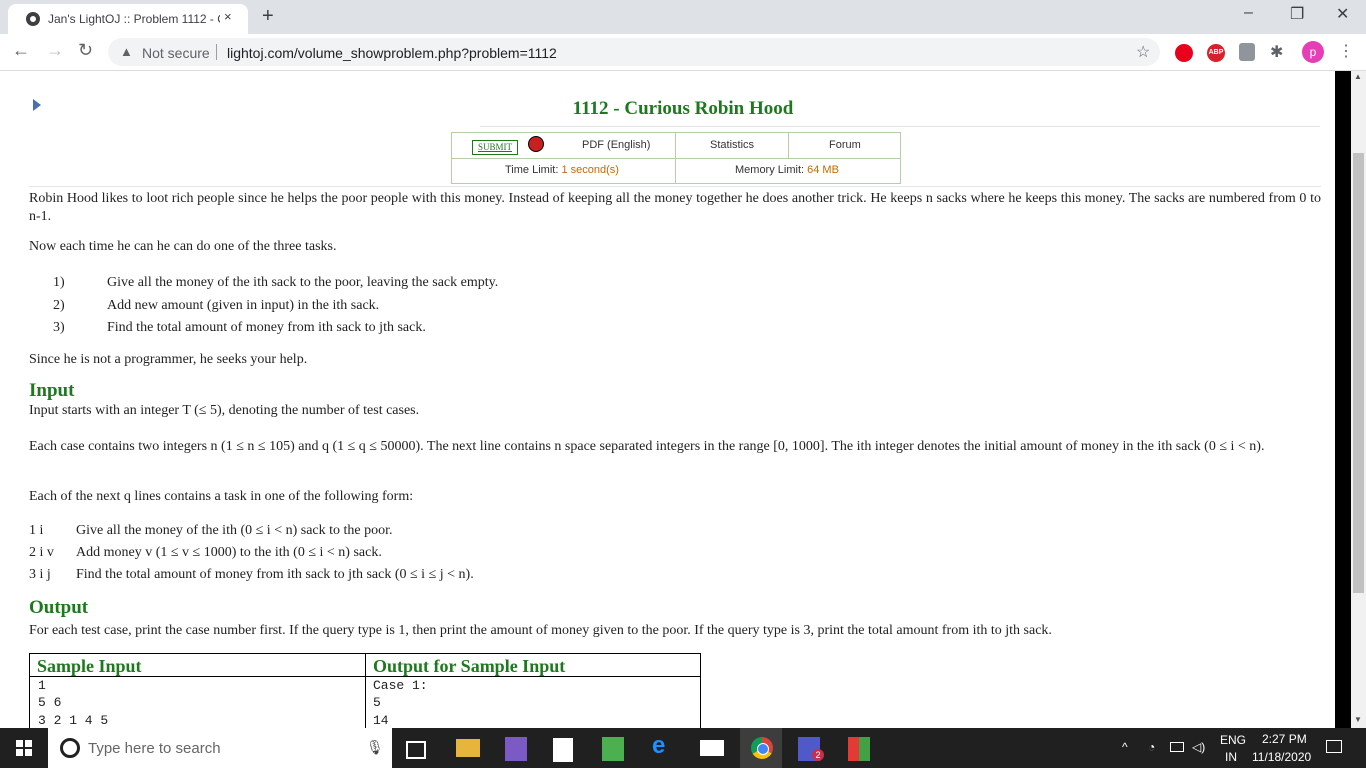 The width and height of the screenshot is (1366, 768). I want to click on battery-icon, so click(1177, 747).